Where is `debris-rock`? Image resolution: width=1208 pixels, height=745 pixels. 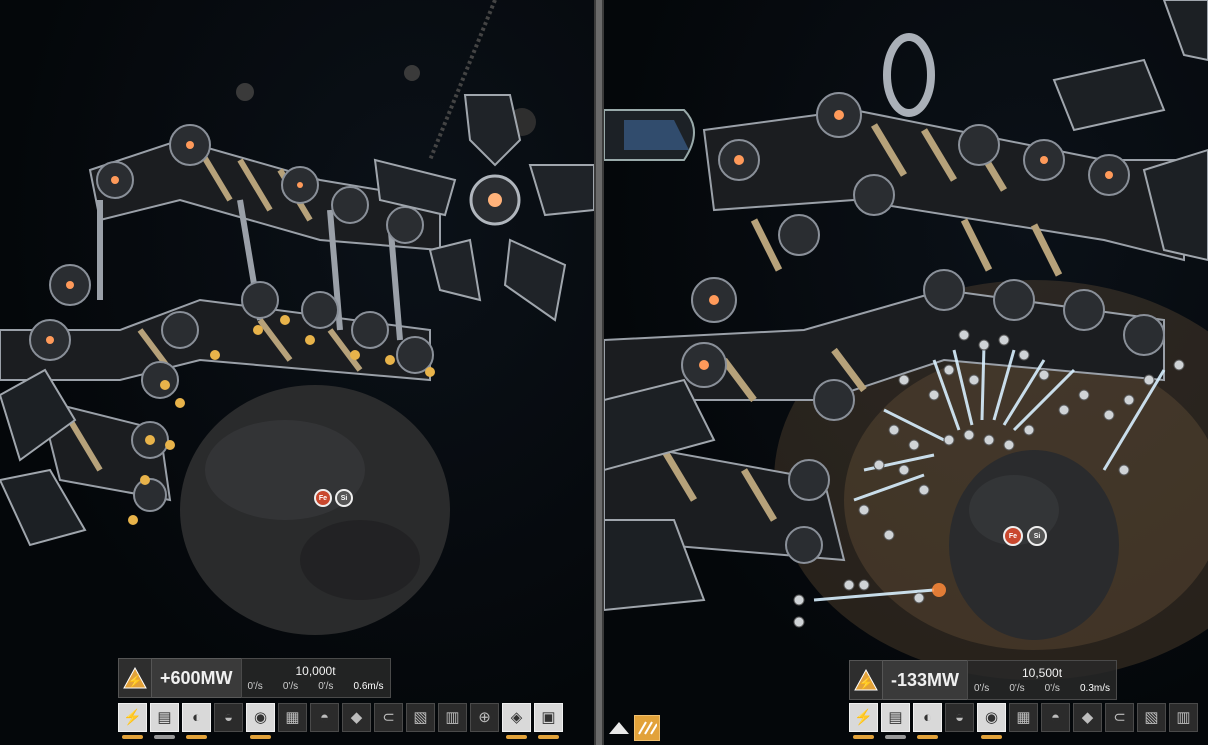
debris-rock is located at coordinates (412, 73).